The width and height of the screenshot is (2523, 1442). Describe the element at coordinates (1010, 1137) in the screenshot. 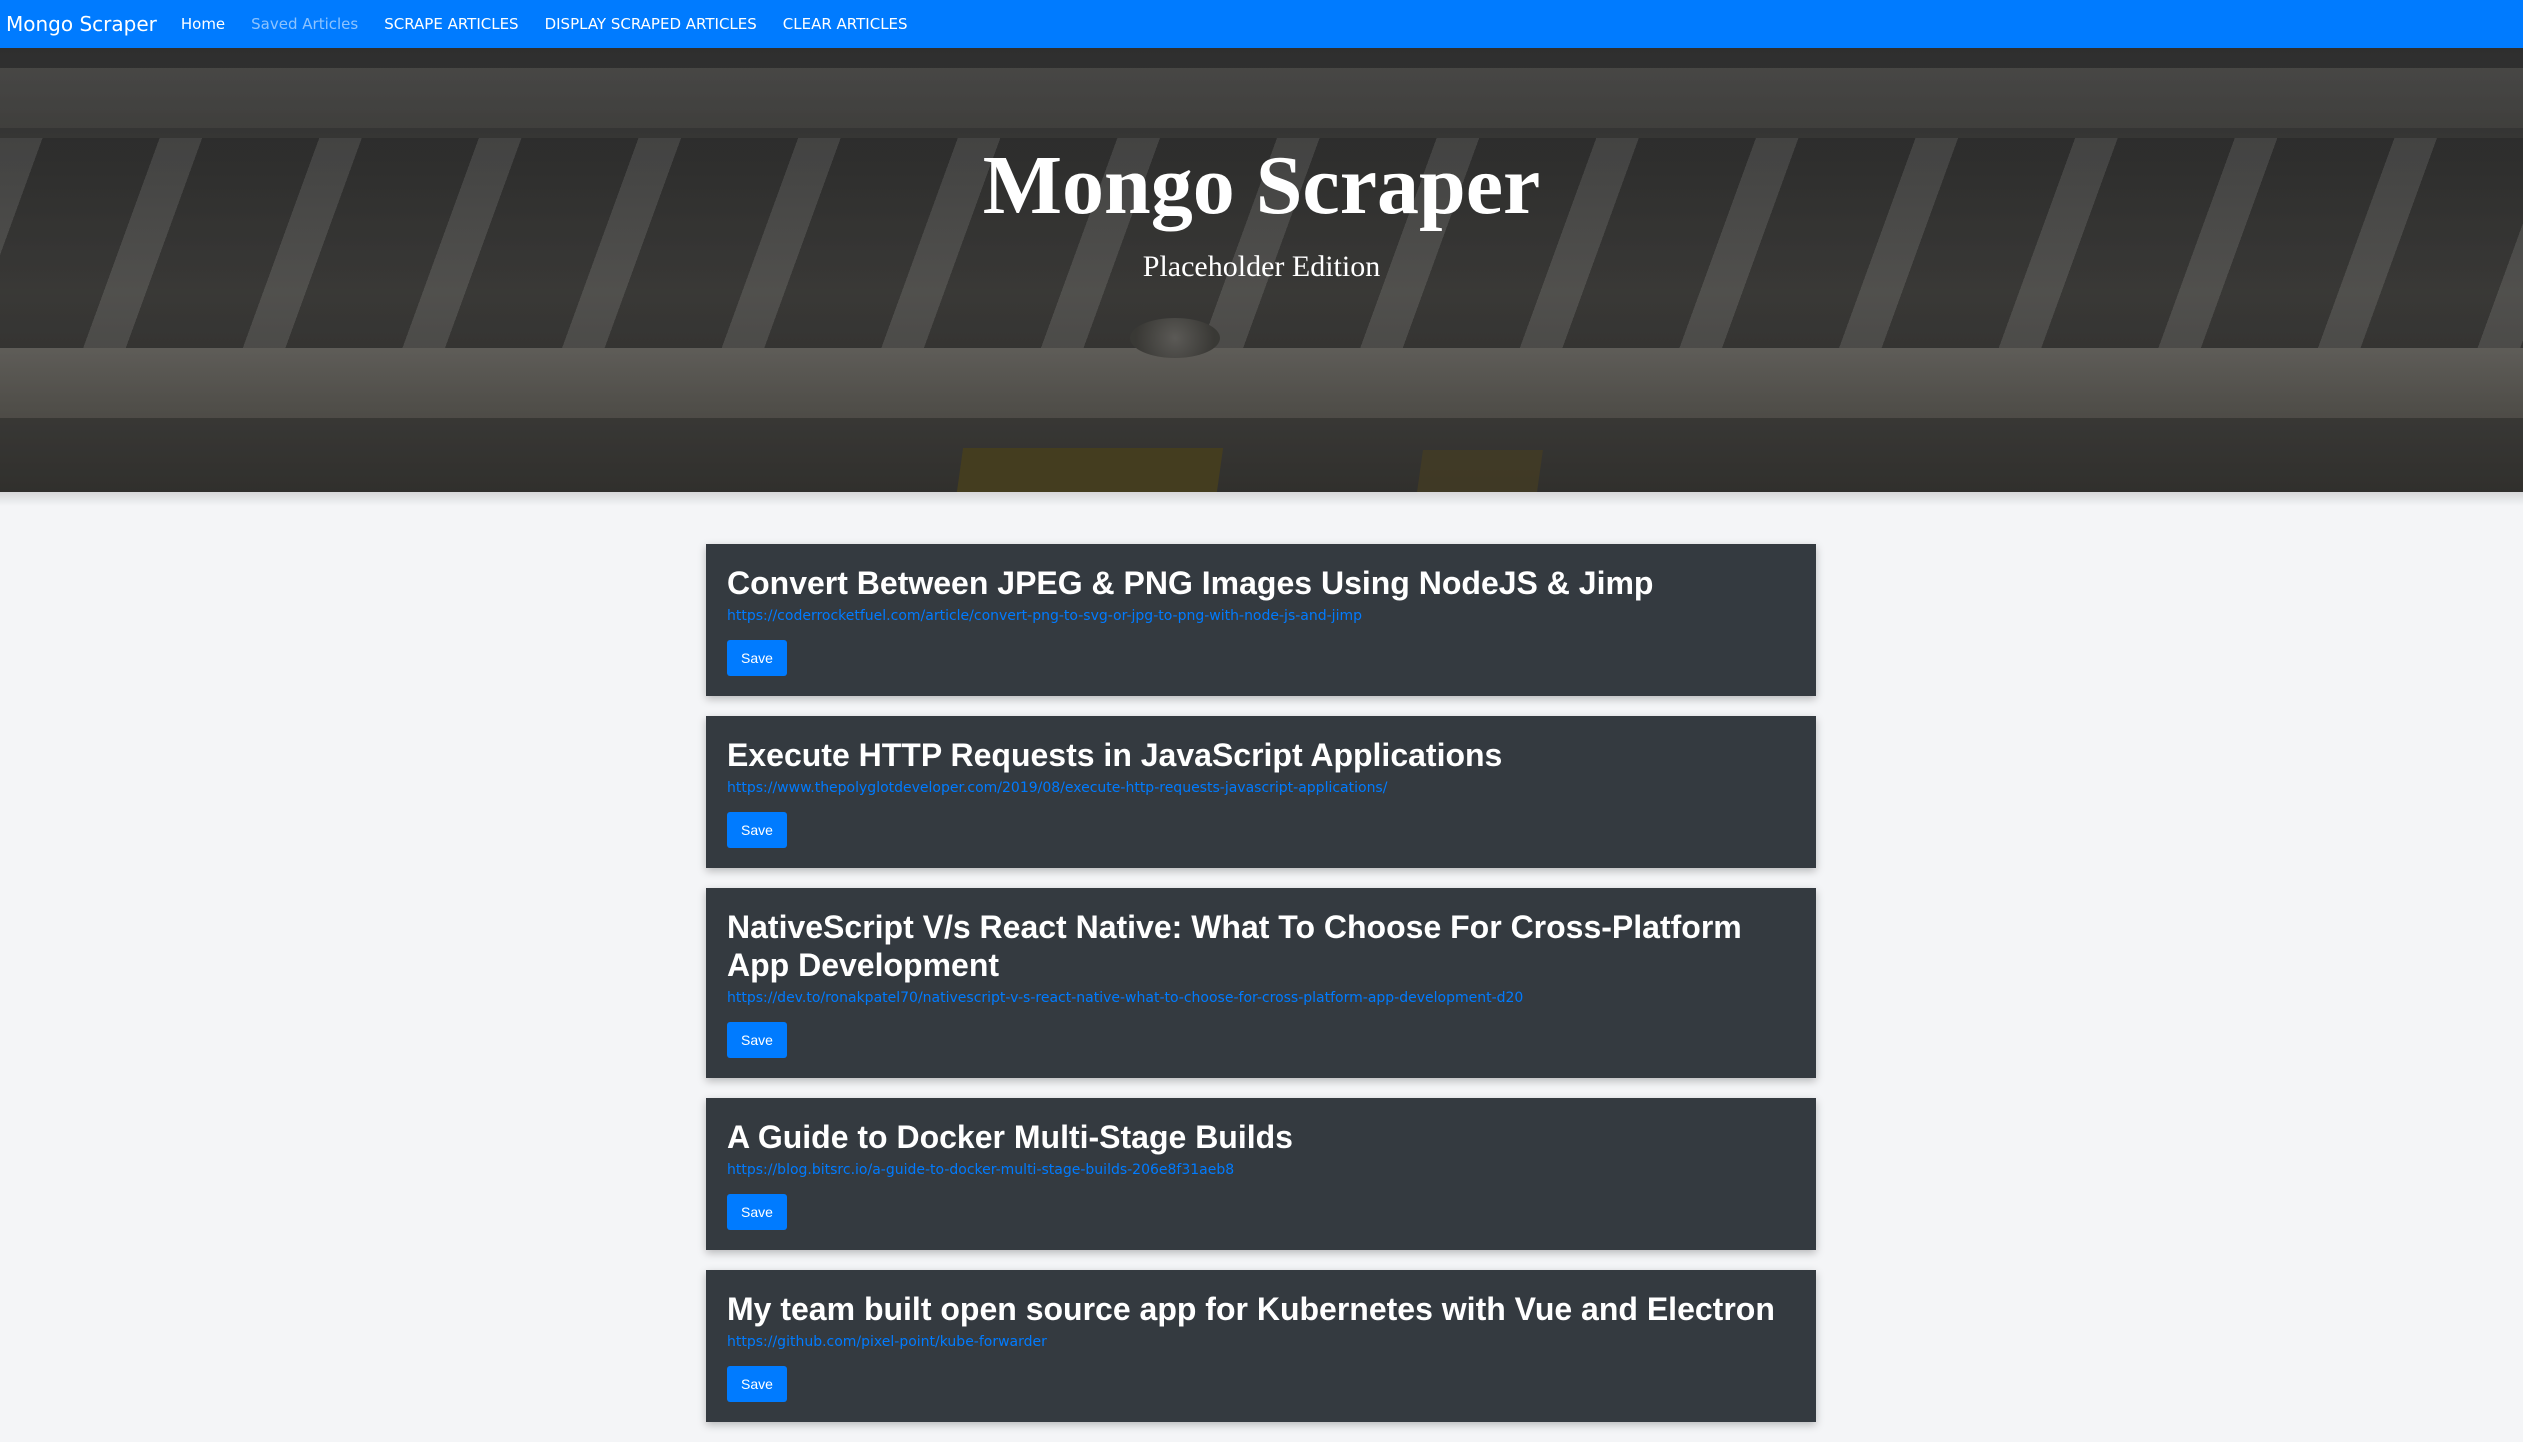

I see `article-title: A Guide to Docker Multi-Stage Builds` at that location.